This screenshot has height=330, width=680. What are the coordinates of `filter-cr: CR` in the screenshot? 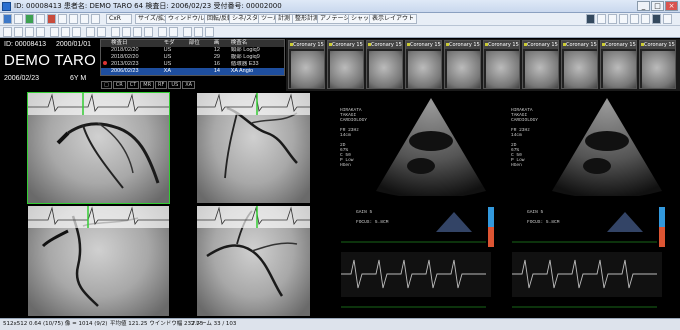 It's located at (119, 85).